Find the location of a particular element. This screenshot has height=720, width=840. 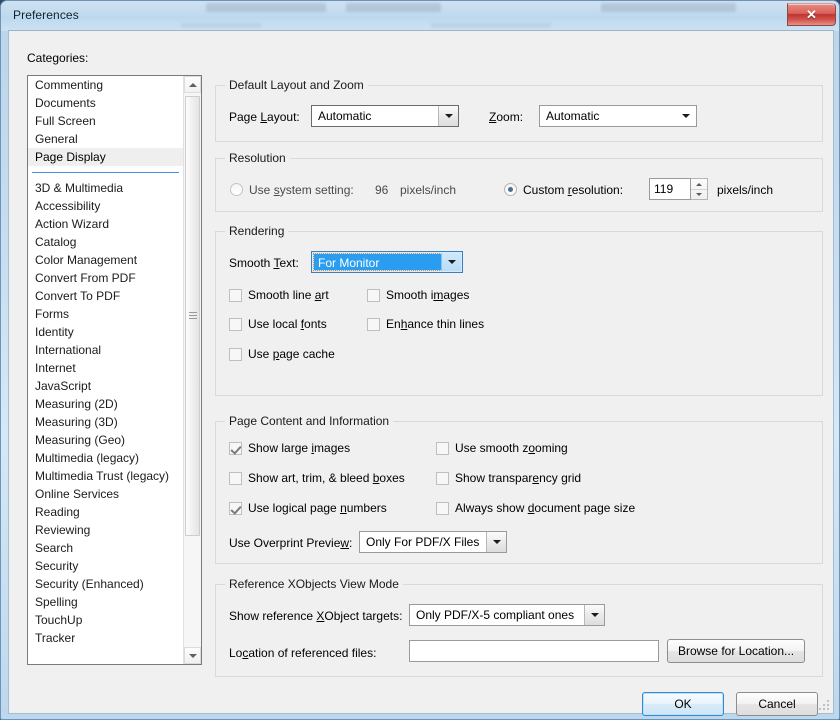

category-item-javascript: JavaScript is located at coordinates (105, 386).